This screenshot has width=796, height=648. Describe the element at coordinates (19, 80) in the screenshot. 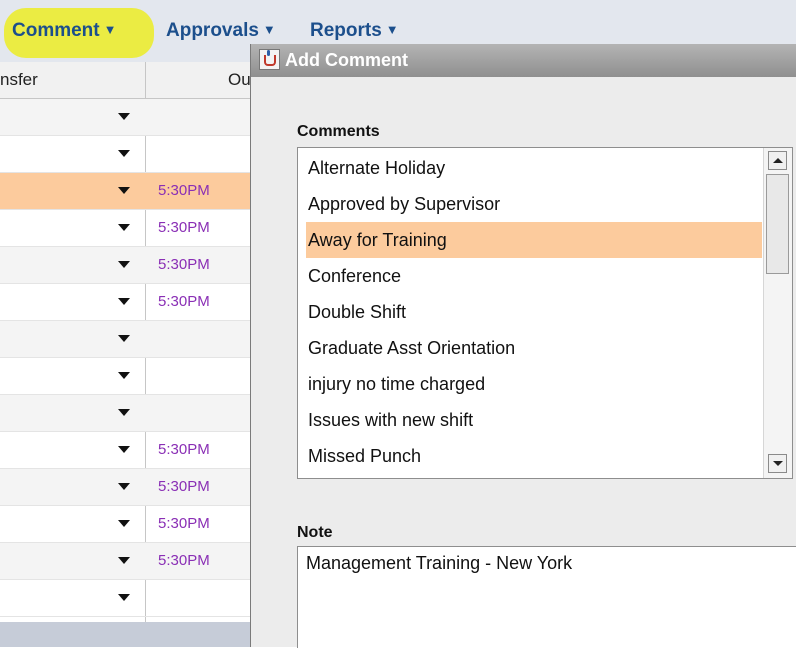

I see `column-header-transfer: nsfer` at that location.